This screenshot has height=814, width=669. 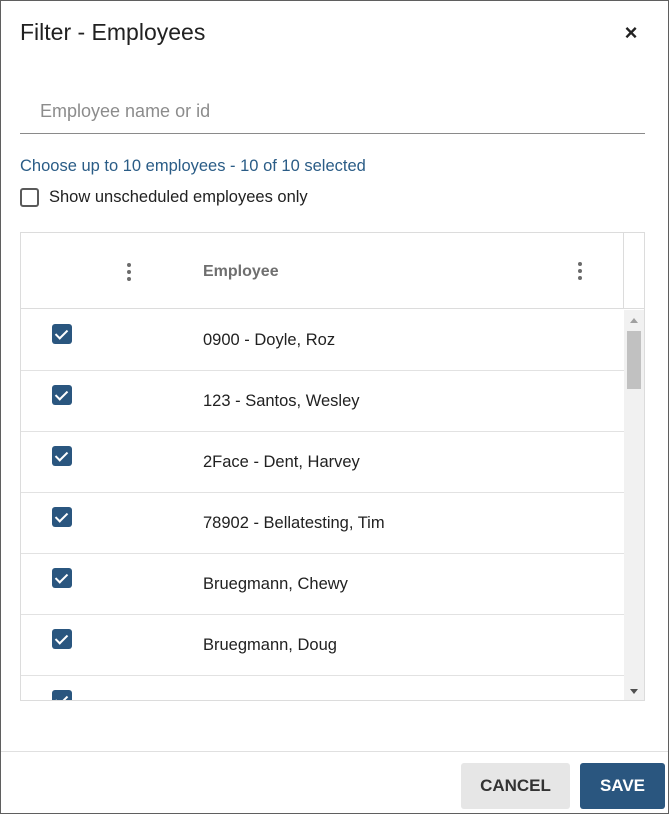 I want to click on table-row: 123 - Santos, Wesley, so click(x=322, y=401).